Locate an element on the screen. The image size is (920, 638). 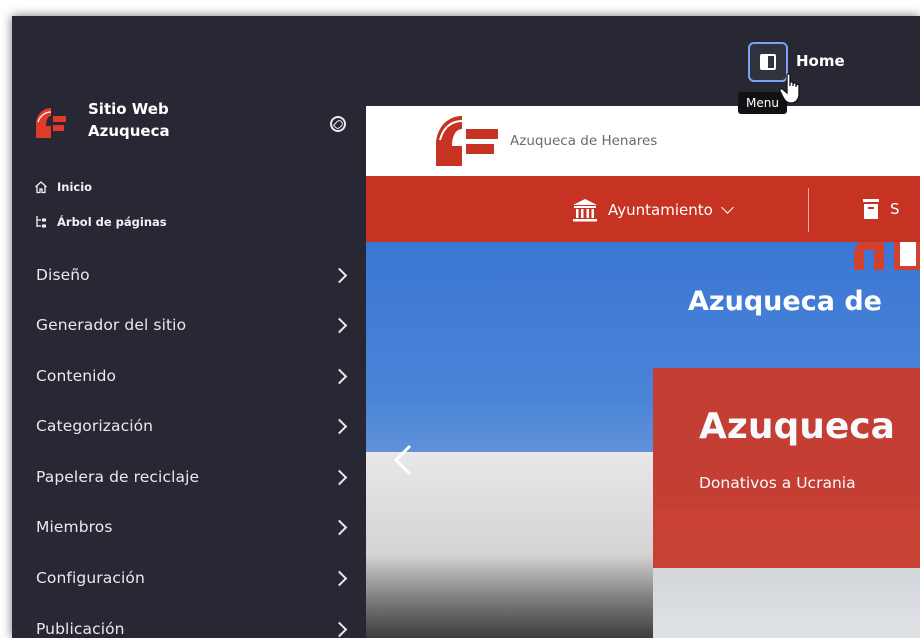
site-brand-name: Azuqueca de Henares is located at coordinates (583, 141).